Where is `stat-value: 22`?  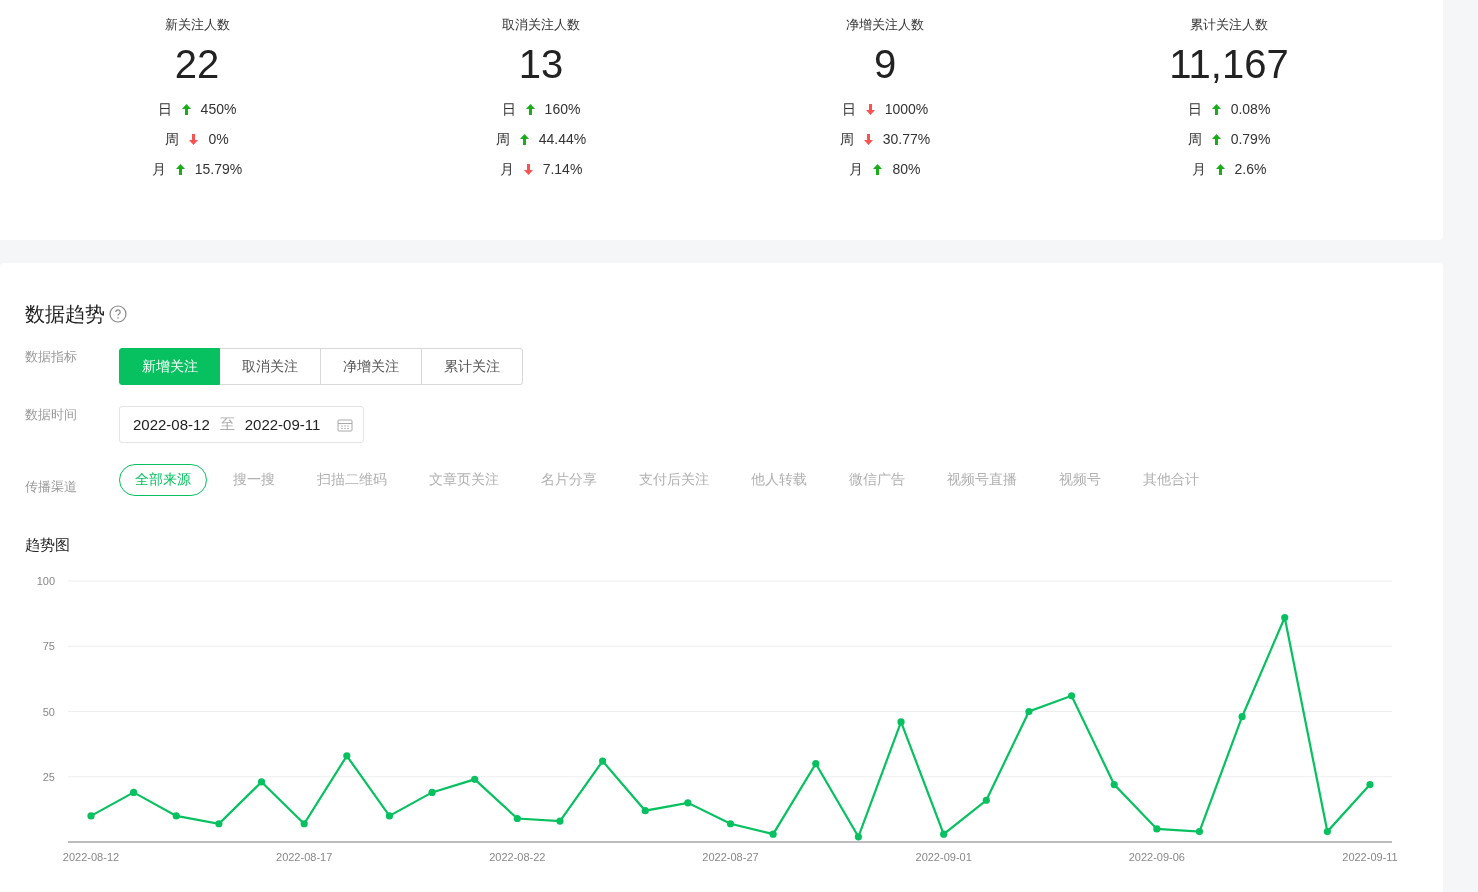 stat-value: 22 is located at coordinates (197, 64).